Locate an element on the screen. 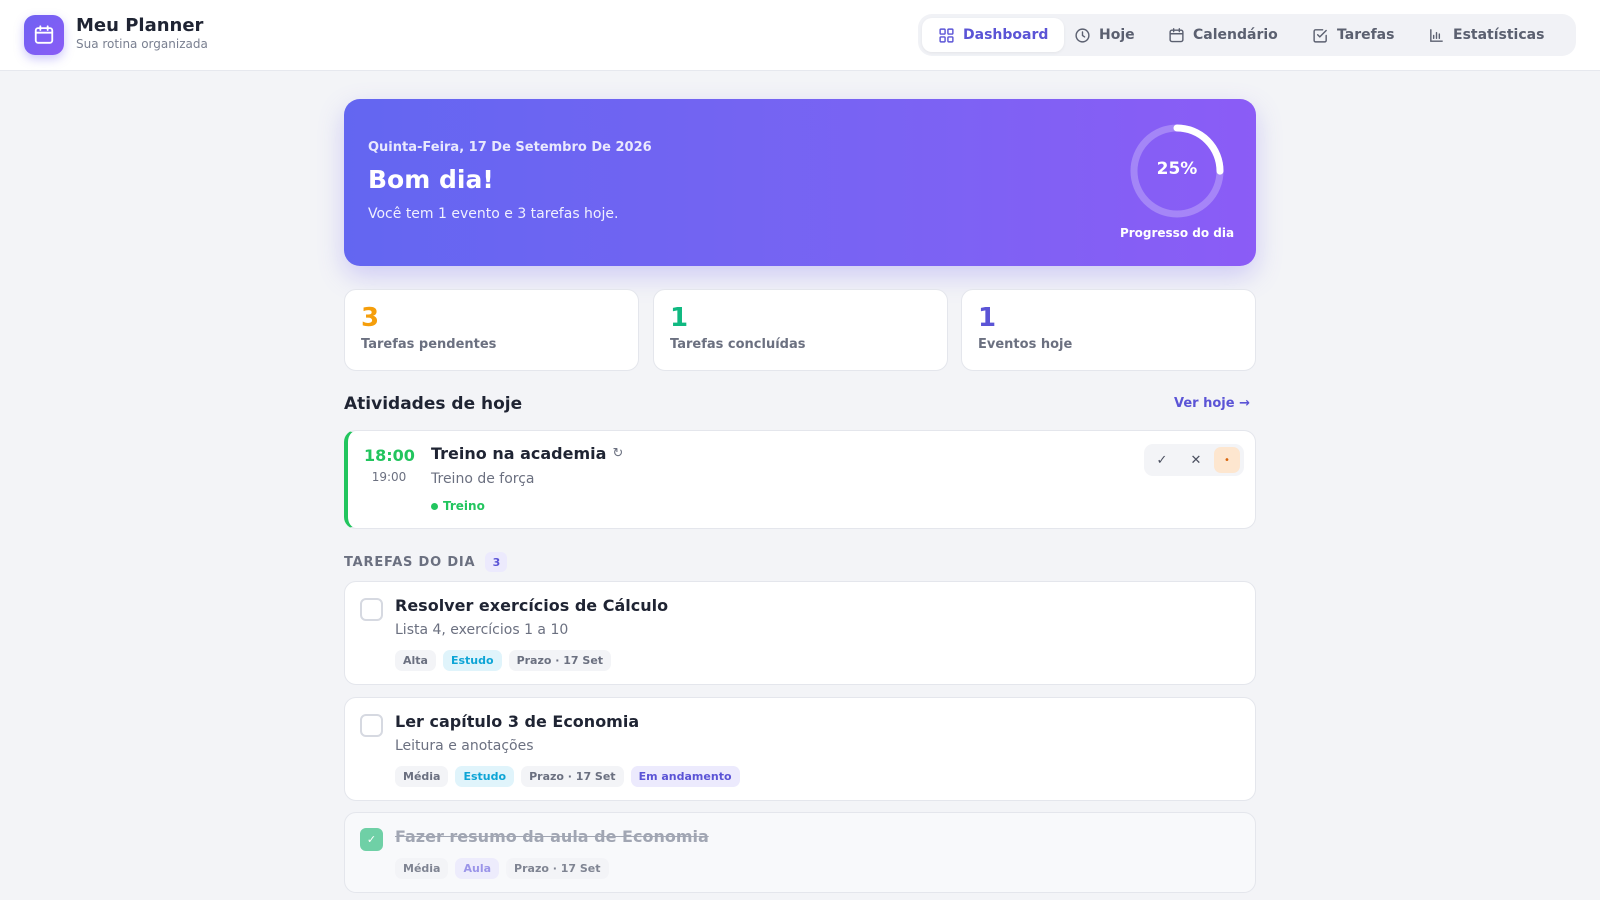 The image size is (1600, 900). task-tags: Média Estudo Prazo · 17 Set Em andamento is located at coordinates (567, 776).